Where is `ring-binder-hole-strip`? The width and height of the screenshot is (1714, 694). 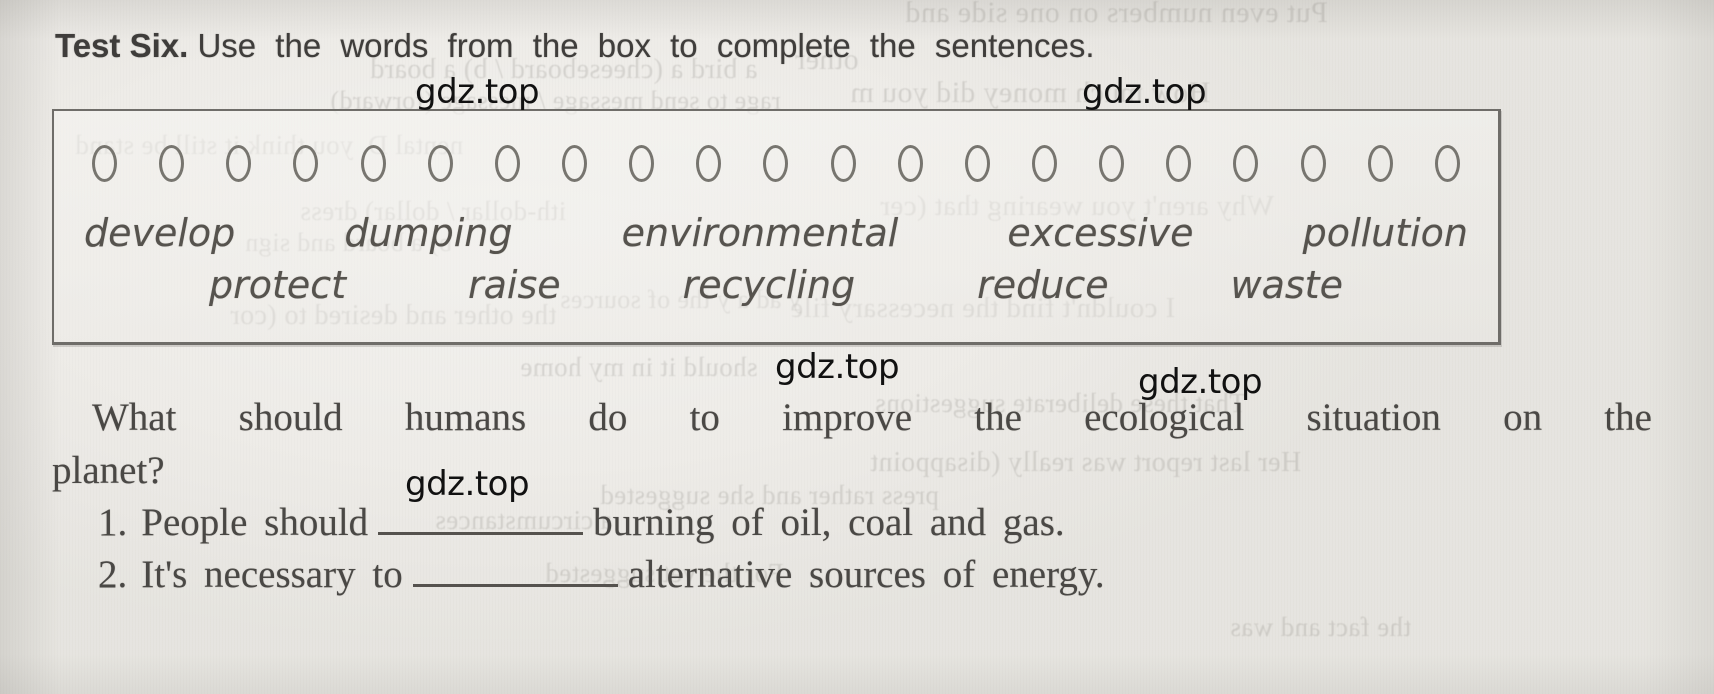 ring-binder-hole-strip is located at coordinates (776, 165).